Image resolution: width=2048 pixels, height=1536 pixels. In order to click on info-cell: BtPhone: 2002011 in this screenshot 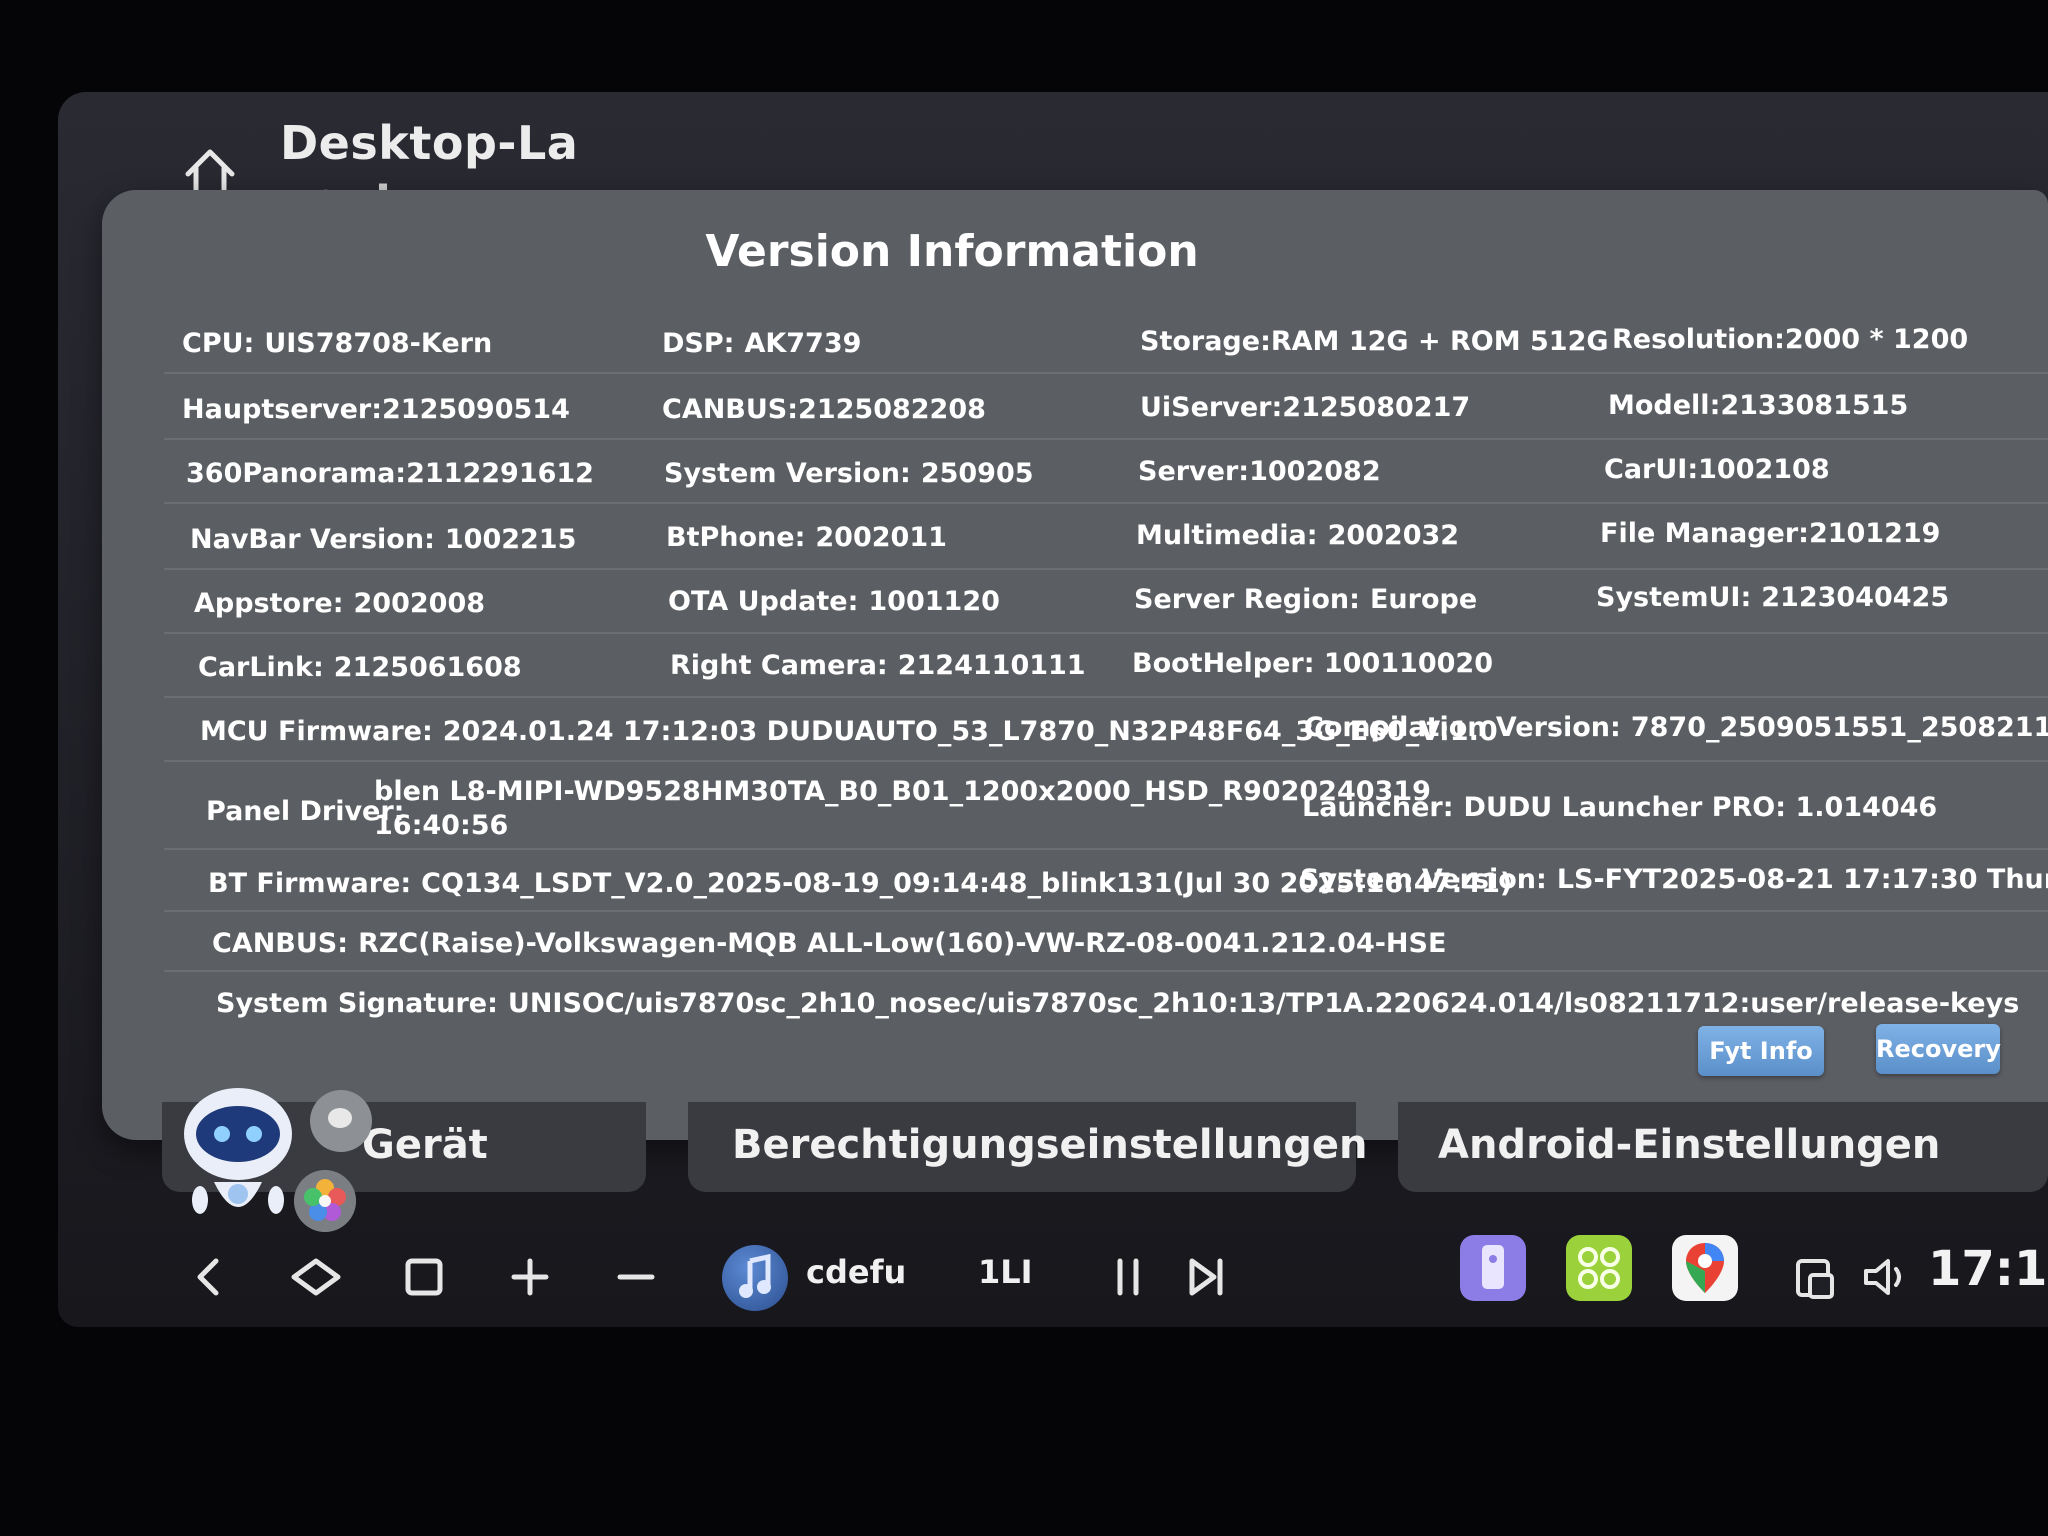, I will do `click(806, 537)`.